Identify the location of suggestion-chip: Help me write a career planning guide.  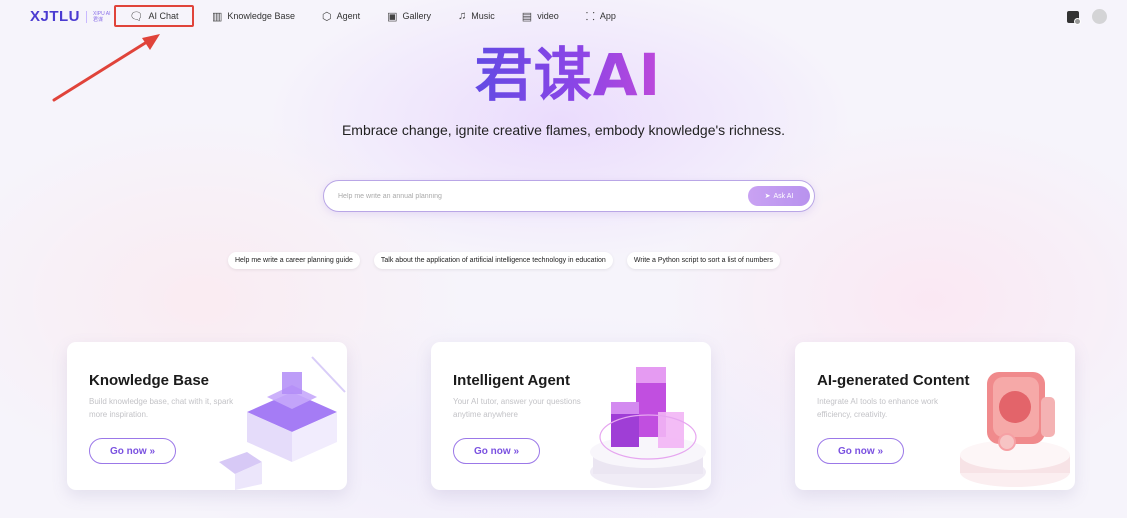
(294, 260).